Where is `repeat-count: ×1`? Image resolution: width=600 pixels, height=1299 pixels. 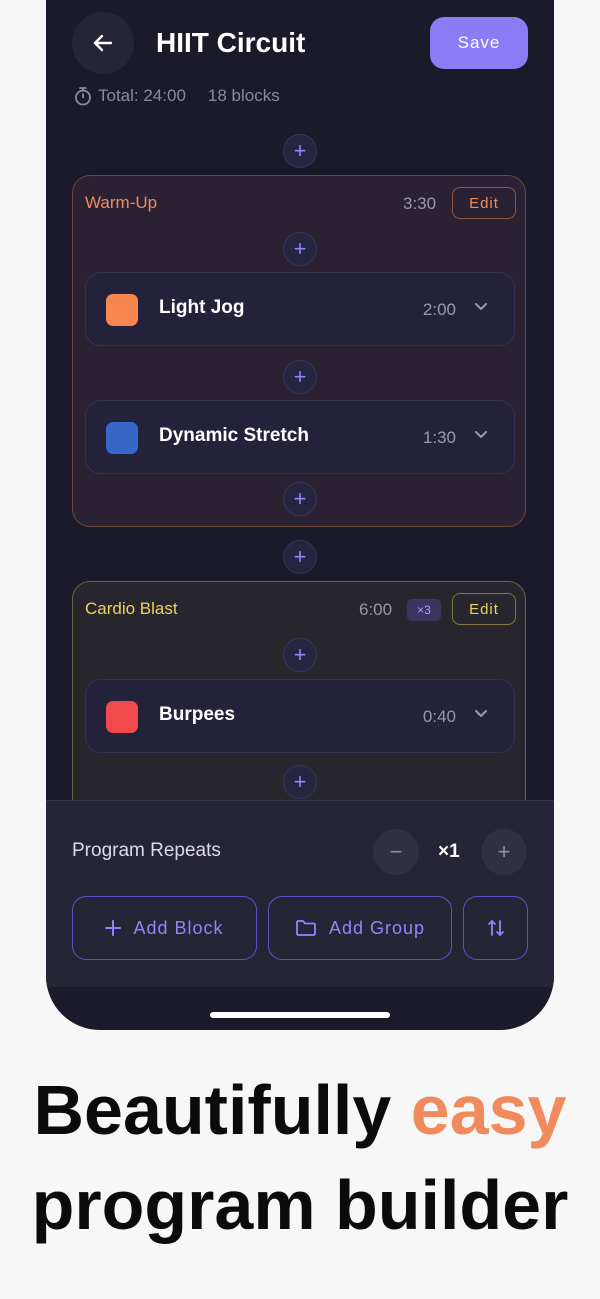 repeat-count: ×1 is located at coordinates (449, 851).